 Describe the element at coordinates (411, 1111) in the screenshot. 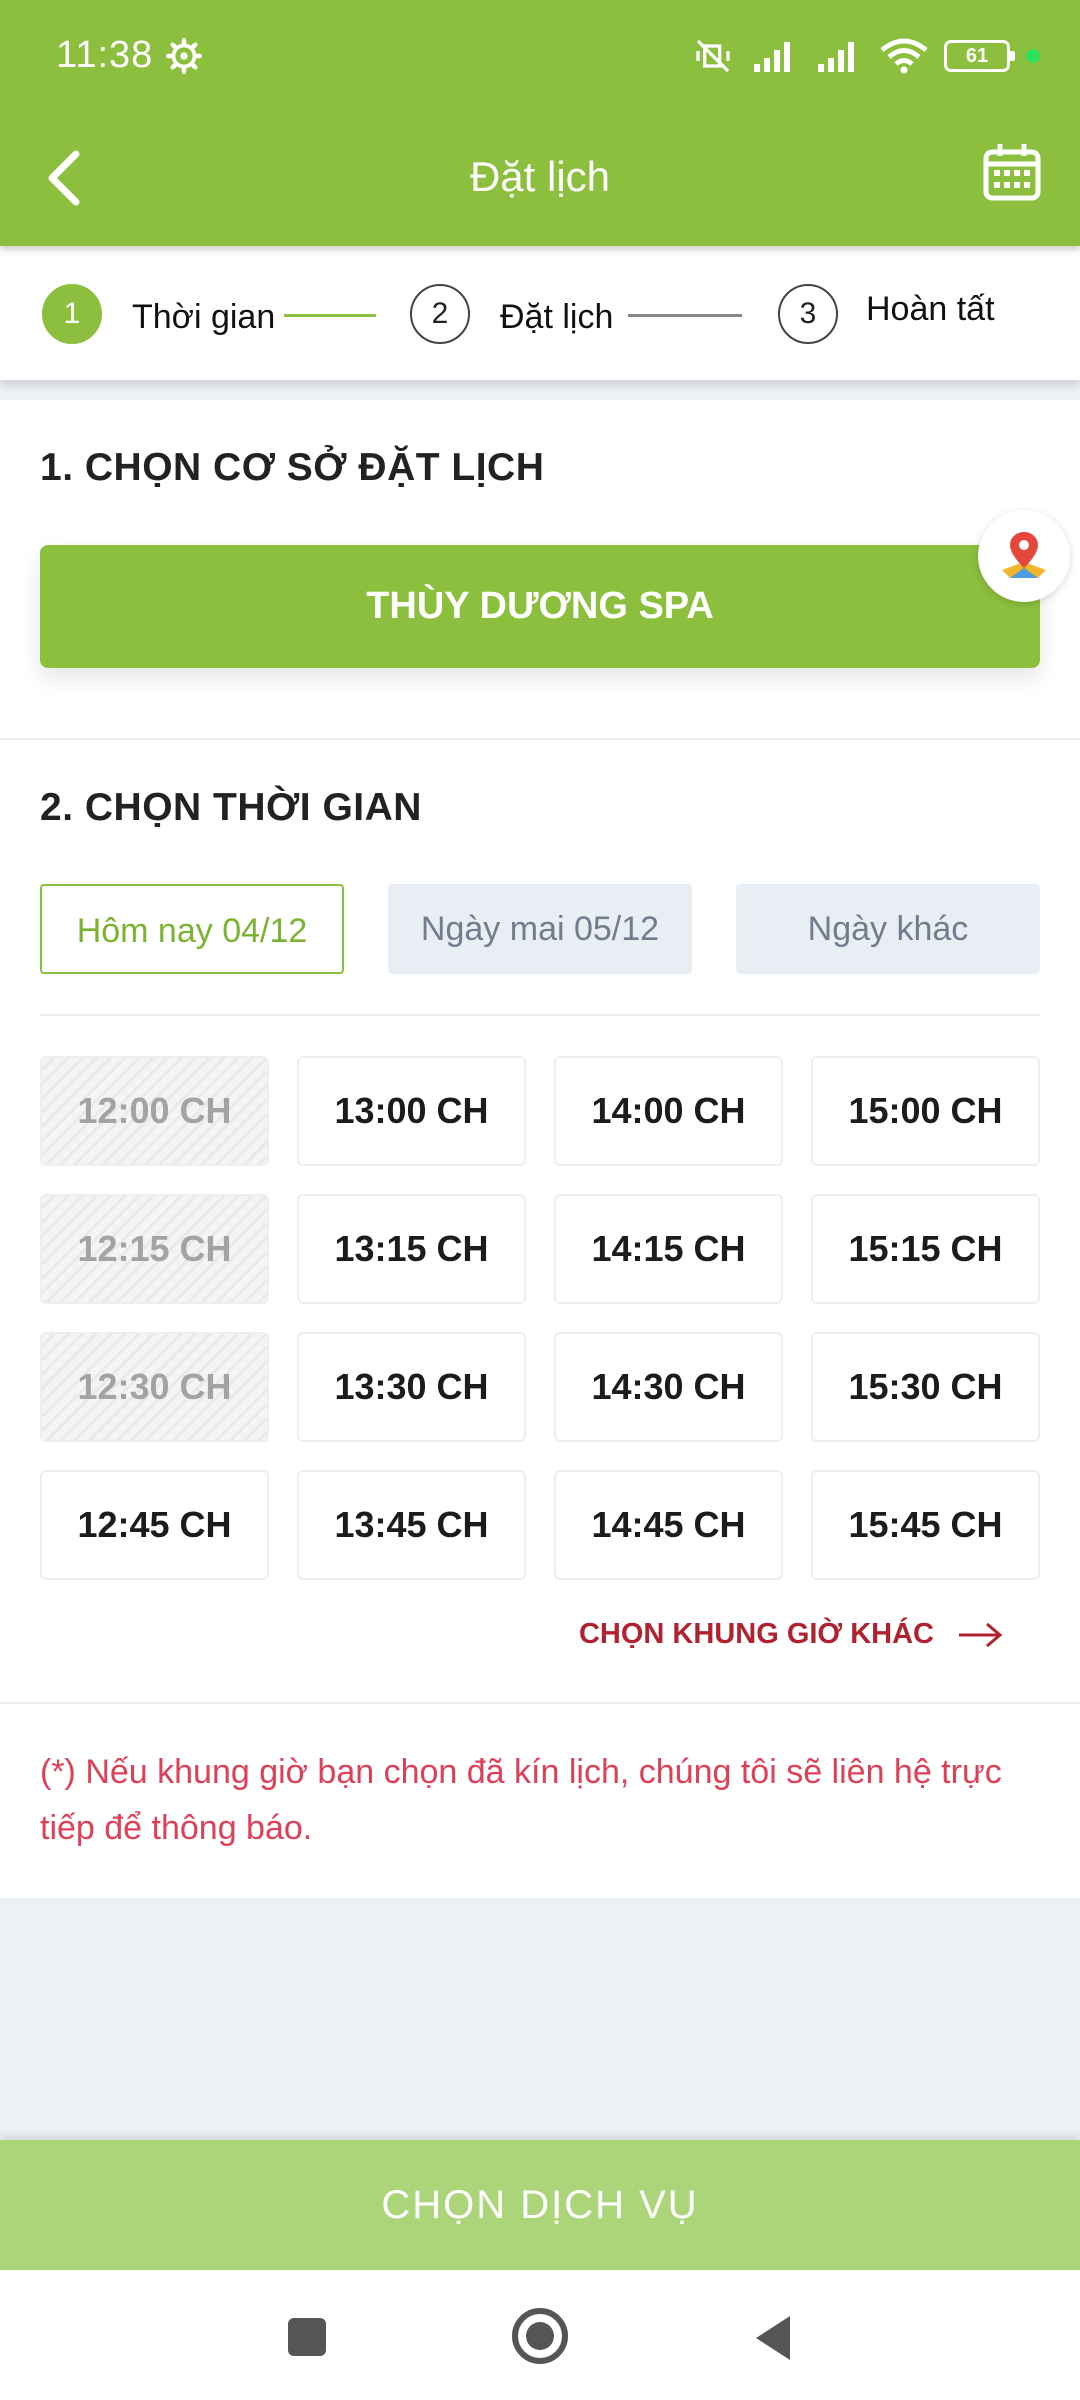

I see `time-slot: 13:00 CH` at that location.